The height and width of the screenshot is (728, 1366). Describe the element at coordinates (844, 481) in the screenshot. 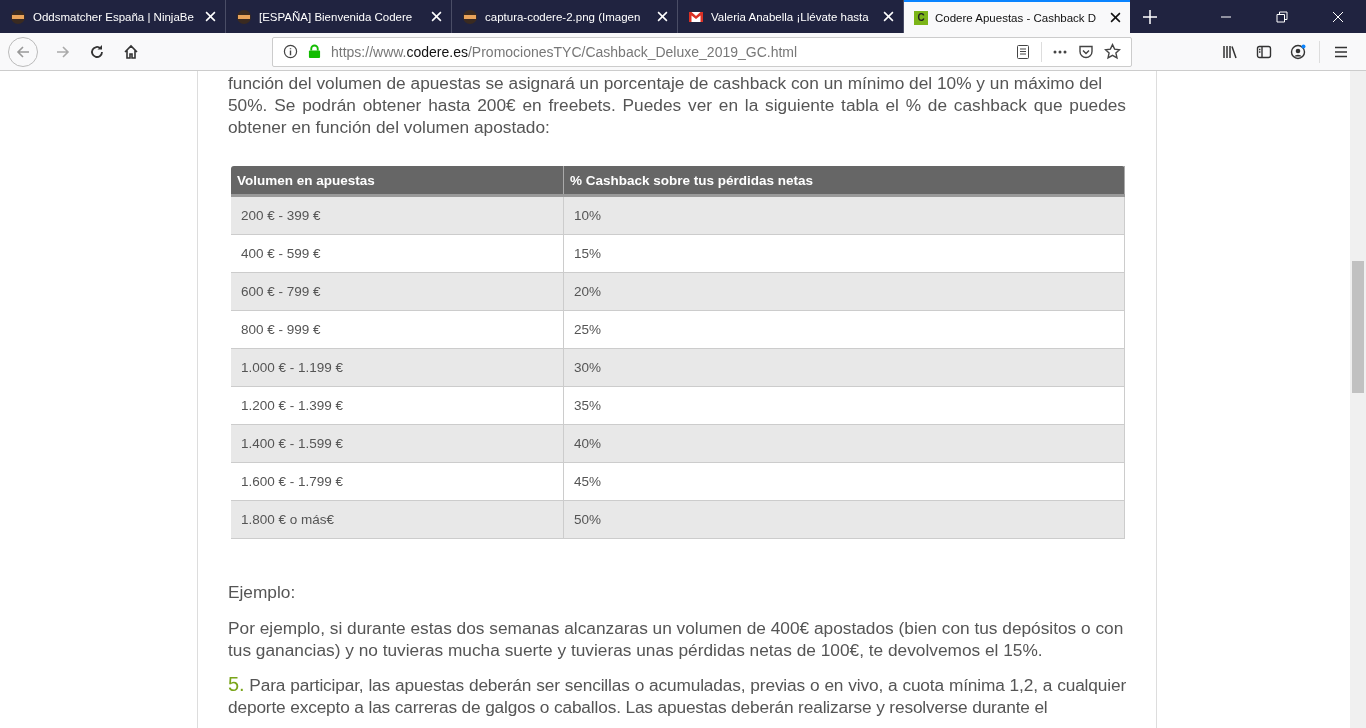

I see `table-cell: 45%` at that location.